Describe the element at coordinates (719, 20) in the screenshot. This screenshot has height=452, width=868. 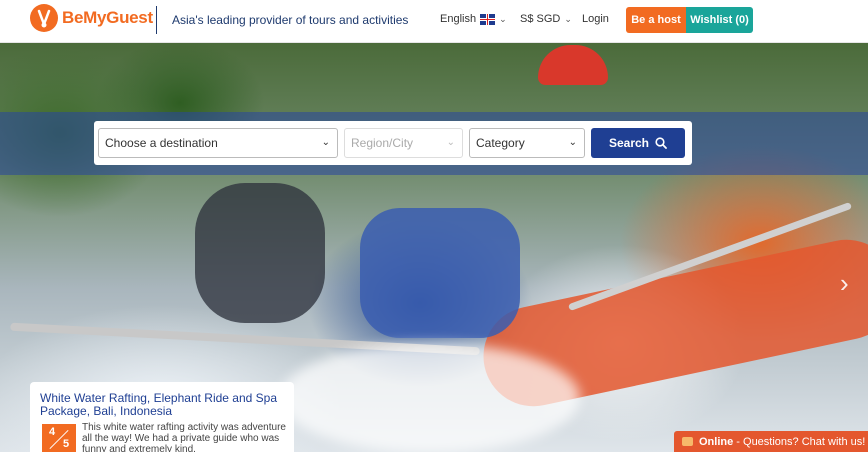
I see `wishlist-button: Wishlist (0)` at that location.